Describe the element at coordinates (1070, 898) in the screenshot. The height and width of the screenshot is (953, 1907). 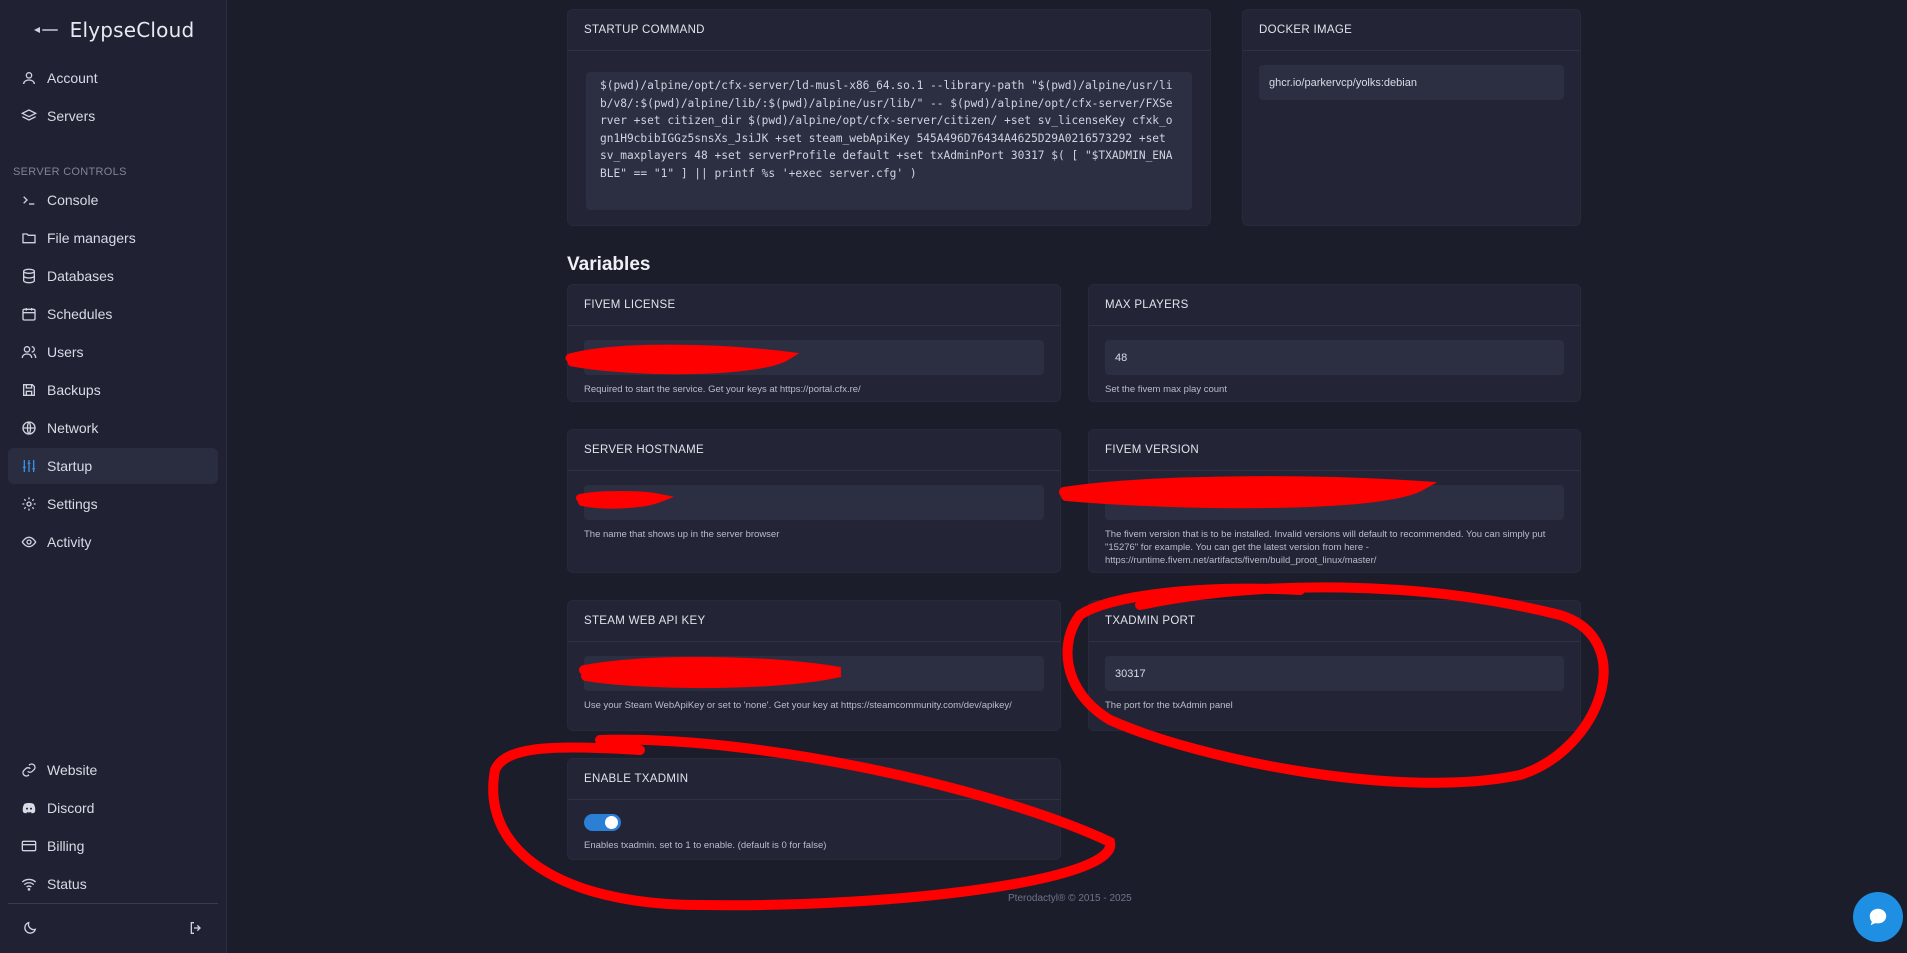
I see `footer-copyright: Pterodactyl® © 2015 - 2025` at that location.